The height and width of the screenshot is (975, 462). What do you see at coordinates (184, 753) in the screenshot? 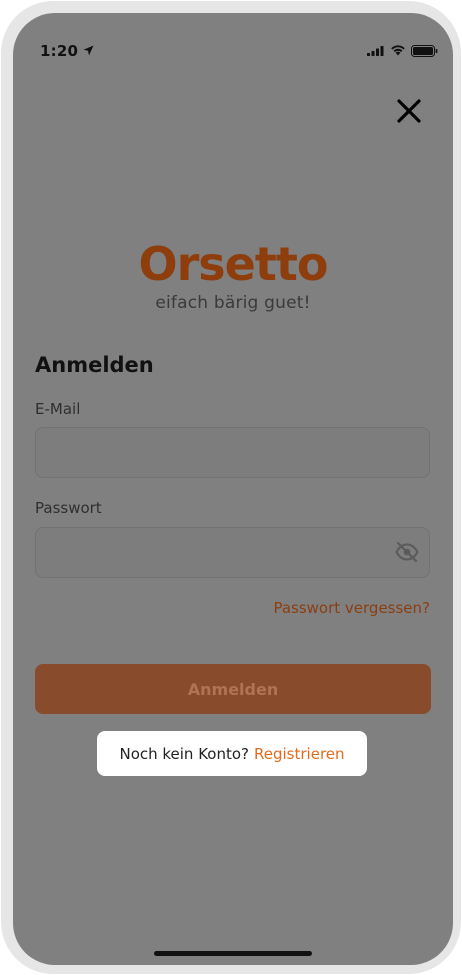
I see `register-text: Noch kein Konto?` at bounding box center [184, 753].